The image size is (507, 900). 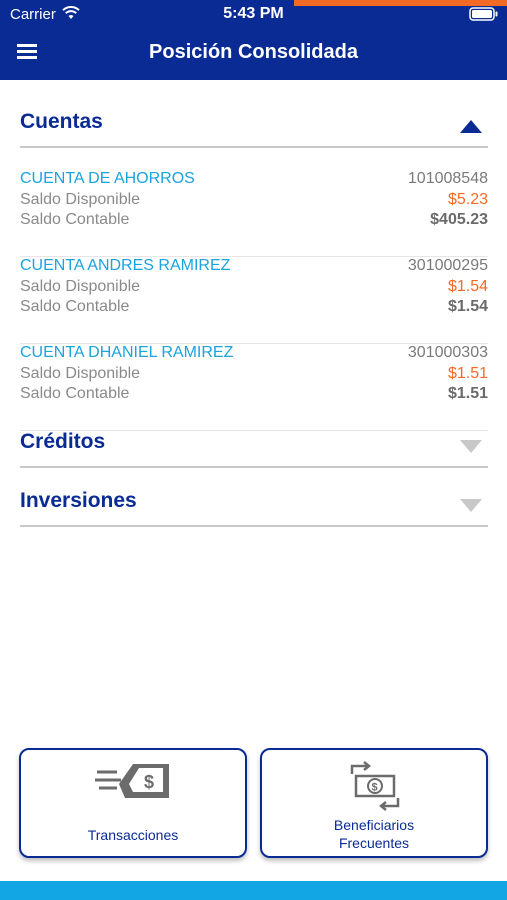 I want to click on account-name: CUENTA DHANIEL RAMIREZ, so click(x=127, y=352).